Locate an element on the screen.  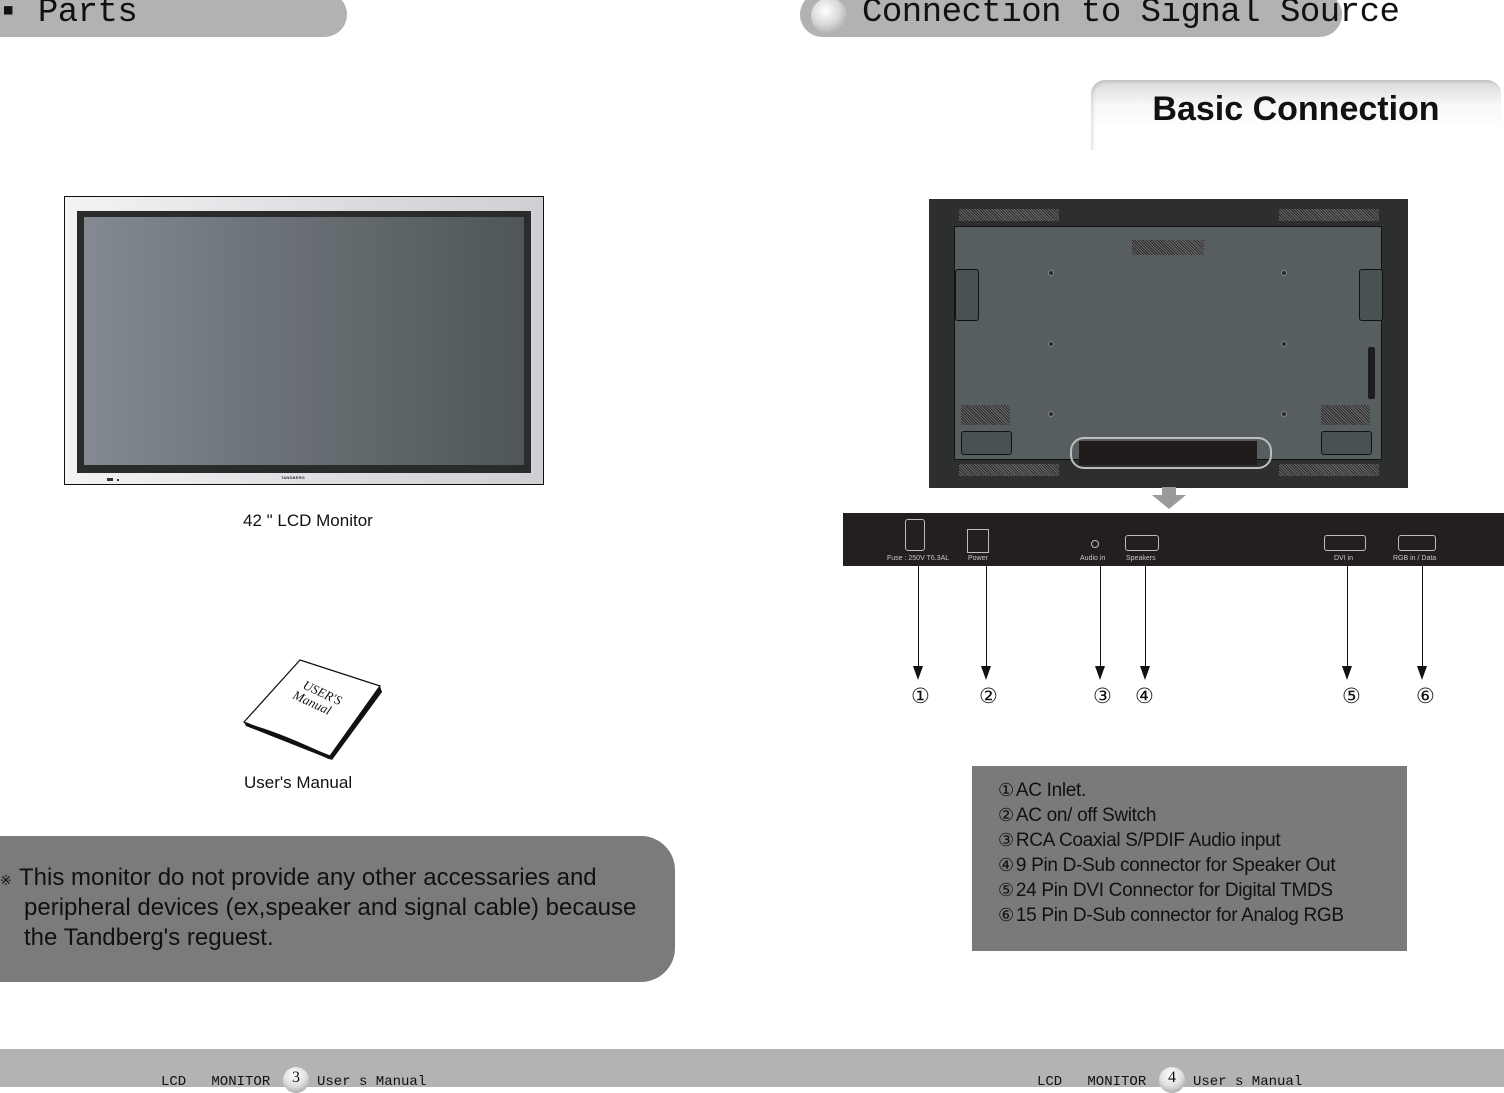
label-speakers: Speakers is located at coordinates (1141, 558).